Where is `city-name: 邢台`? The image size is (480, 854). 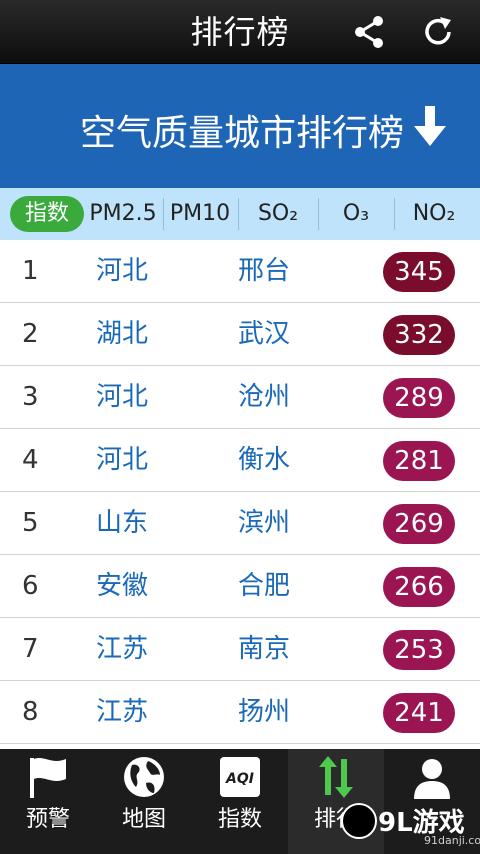 city-name: 邢台 is located at coordinates (264, 271).